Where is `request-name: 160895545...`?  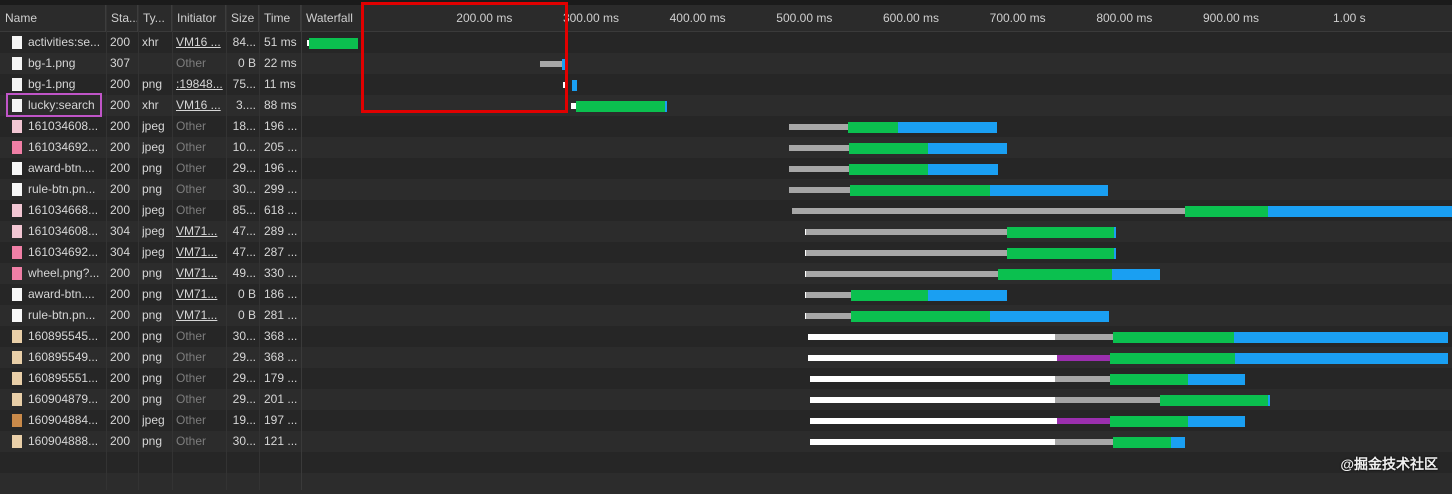 request-name: 160895545... is located at coordinates (66, 336).